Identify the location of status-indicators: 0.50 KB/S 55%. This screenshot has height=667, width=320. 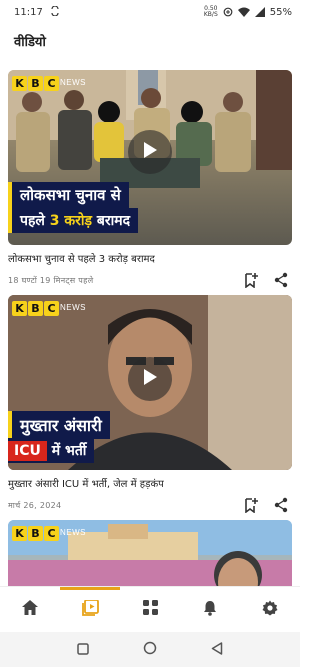
(248, 12).